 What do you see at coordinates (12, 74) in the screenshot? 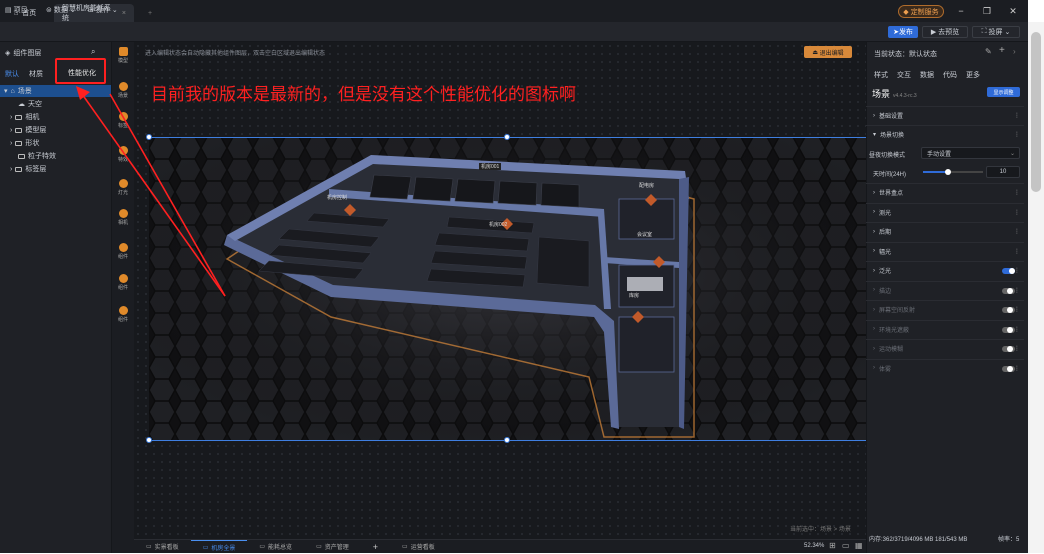
I see `tab-default: 默认` at bounding box center [12, 74].